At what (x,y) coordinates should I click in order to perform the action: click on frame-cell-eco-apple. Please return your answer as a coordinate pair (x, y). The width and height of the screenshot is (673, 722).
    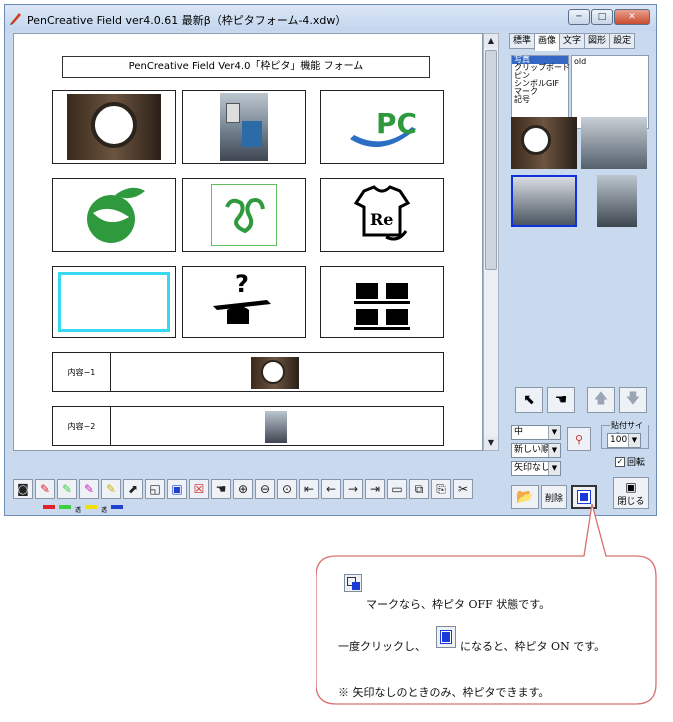
    Looking at the image, I should click on (114, 215).